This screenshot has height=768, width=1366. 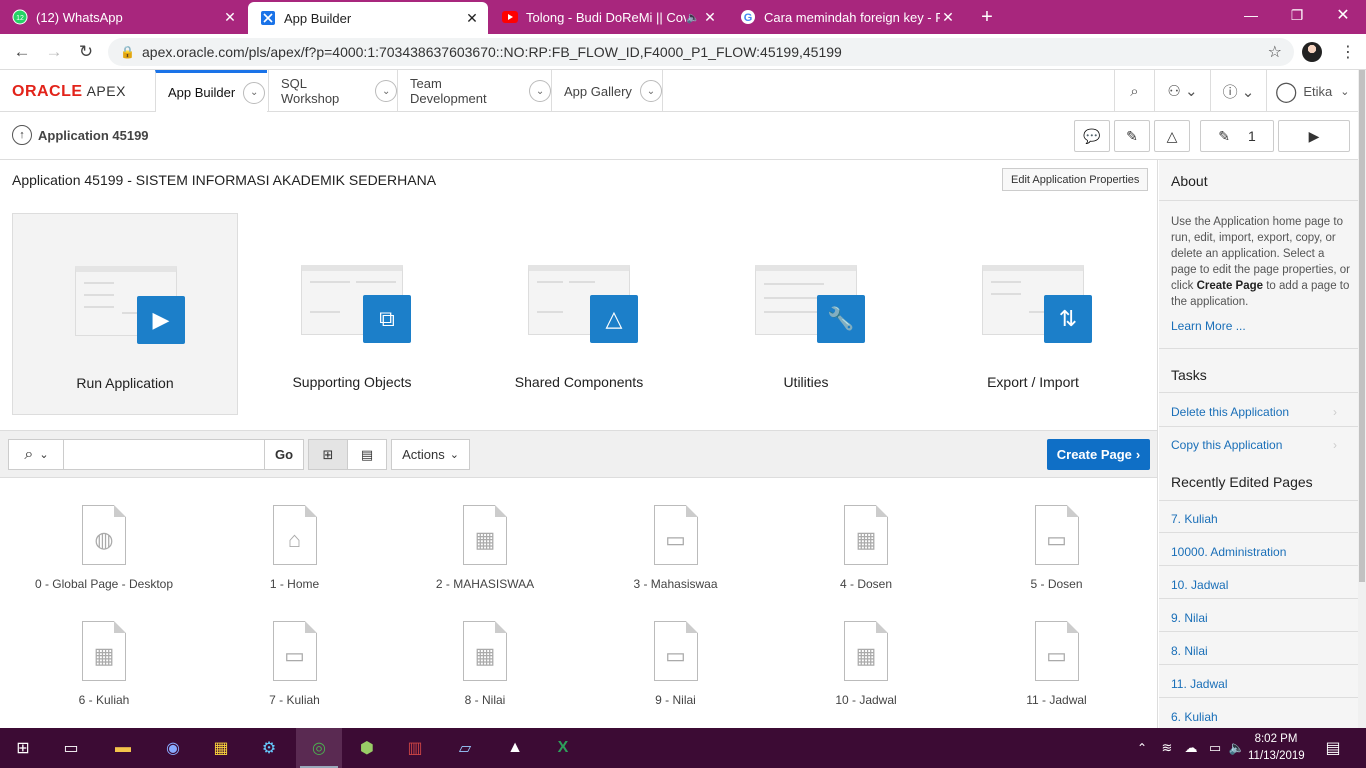 What do you see at coordinates (474, 91) in the screenshot?
I see `menu-team-development: Team Development ⌄` at bounding box center [474, 91].